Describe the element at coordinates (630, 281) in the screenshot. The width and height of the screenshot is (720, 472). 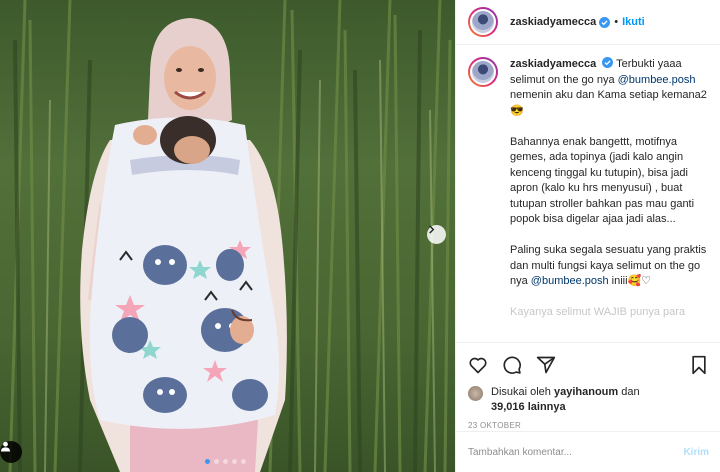
I see `caption-paragraph-3-end: iniii🥰♡` at that location.